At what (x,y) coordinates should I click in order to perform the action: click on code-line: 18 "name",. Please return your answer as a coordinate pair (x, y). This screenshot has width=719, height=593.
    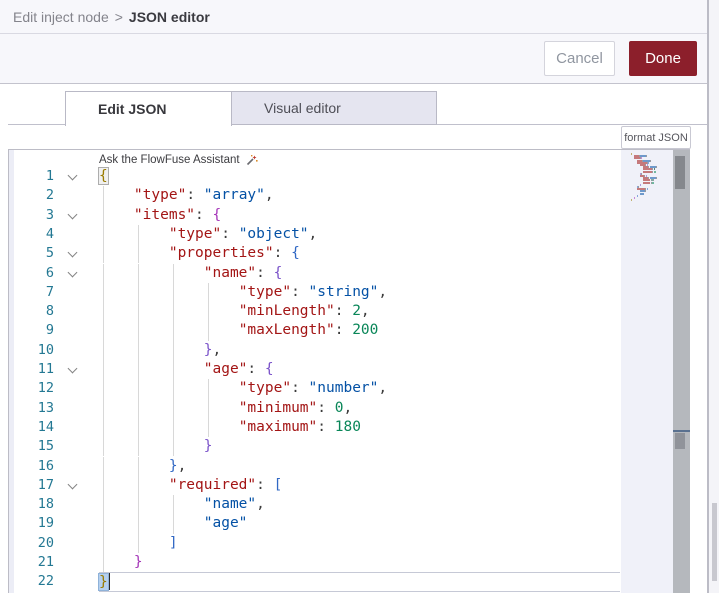
    Looking at the image, I should click on (349, 505).